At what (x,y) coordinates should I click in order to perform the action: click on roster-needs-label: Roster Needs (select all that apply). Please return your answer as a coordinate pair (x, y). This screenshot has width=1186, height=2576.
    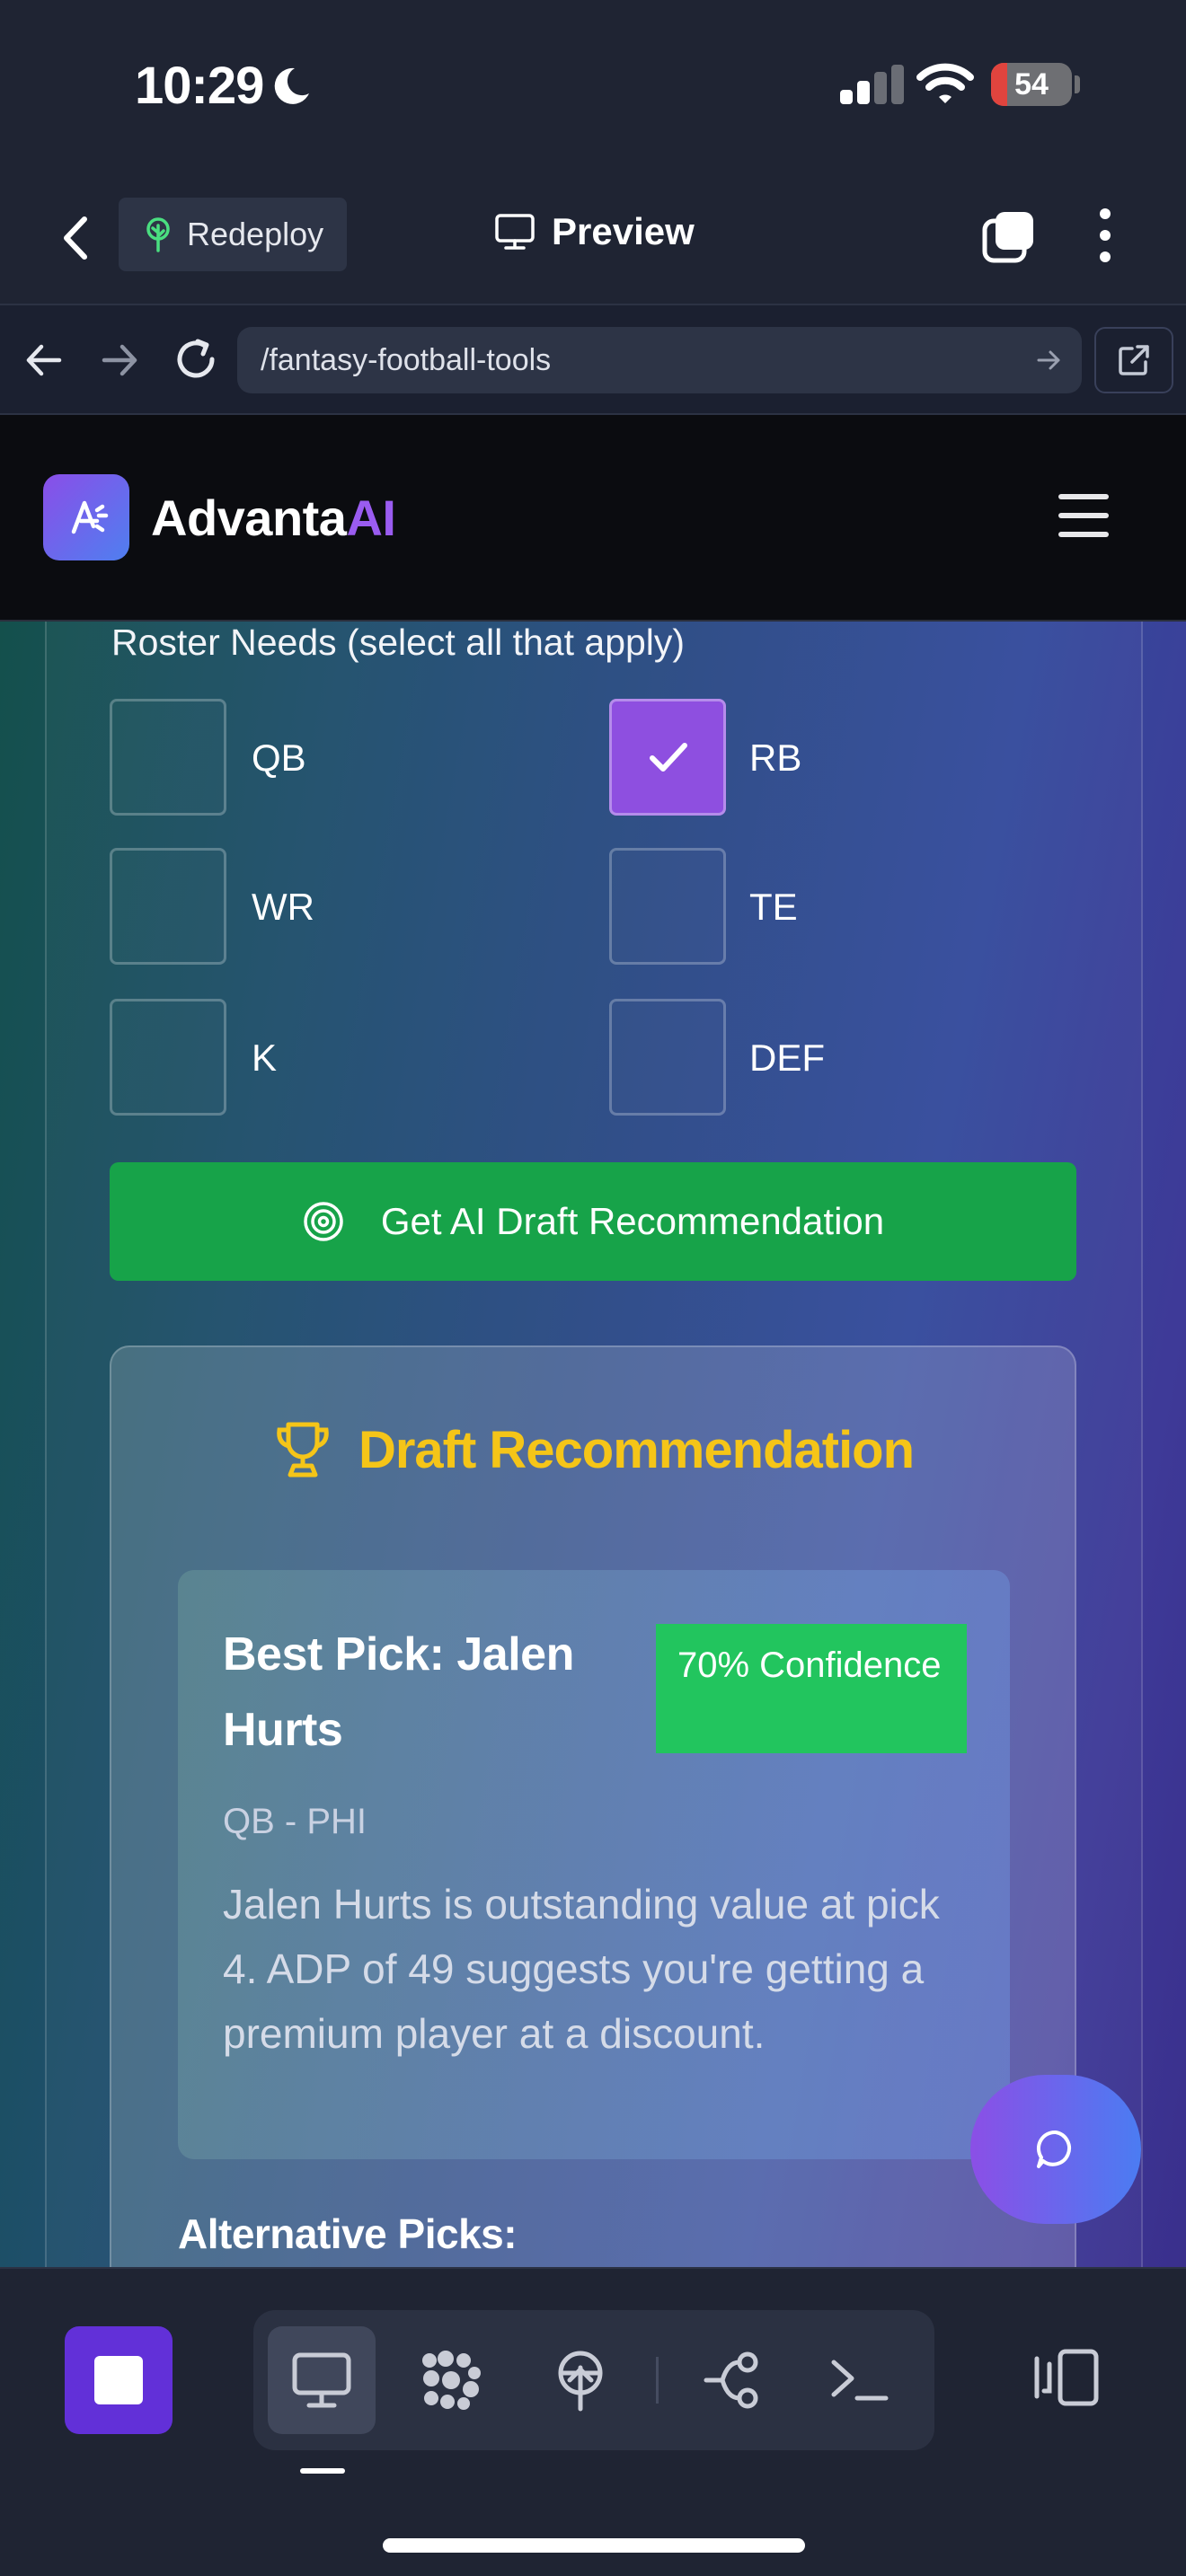
    Looking at the image, I should click on (398, 642).